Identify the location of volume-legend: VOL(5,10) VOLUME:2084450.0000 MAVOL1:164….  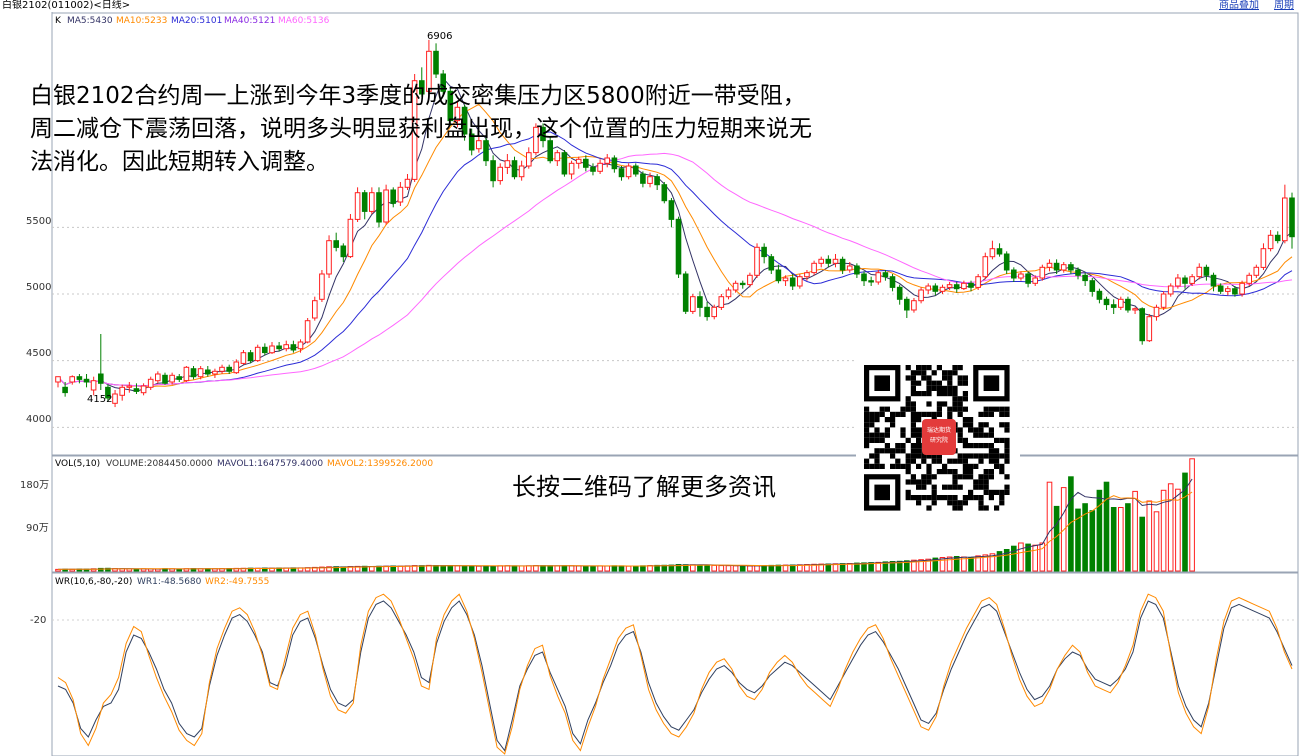
(244, 464).